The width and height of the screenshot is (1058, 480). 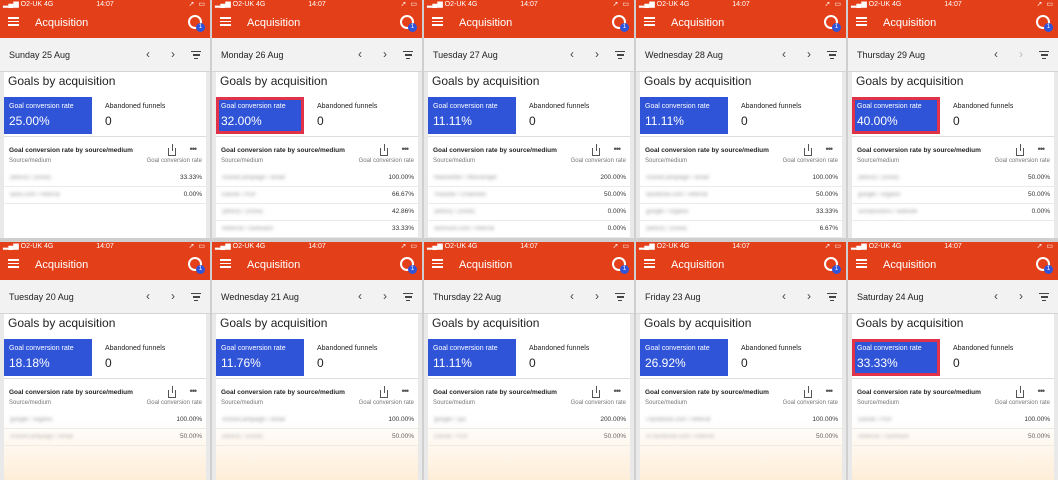 What do you see at coordinates (953, 437) in the screenshot?
I see `table-row: Referral / Outreach 50.00%` at bounding box center [953, 437].